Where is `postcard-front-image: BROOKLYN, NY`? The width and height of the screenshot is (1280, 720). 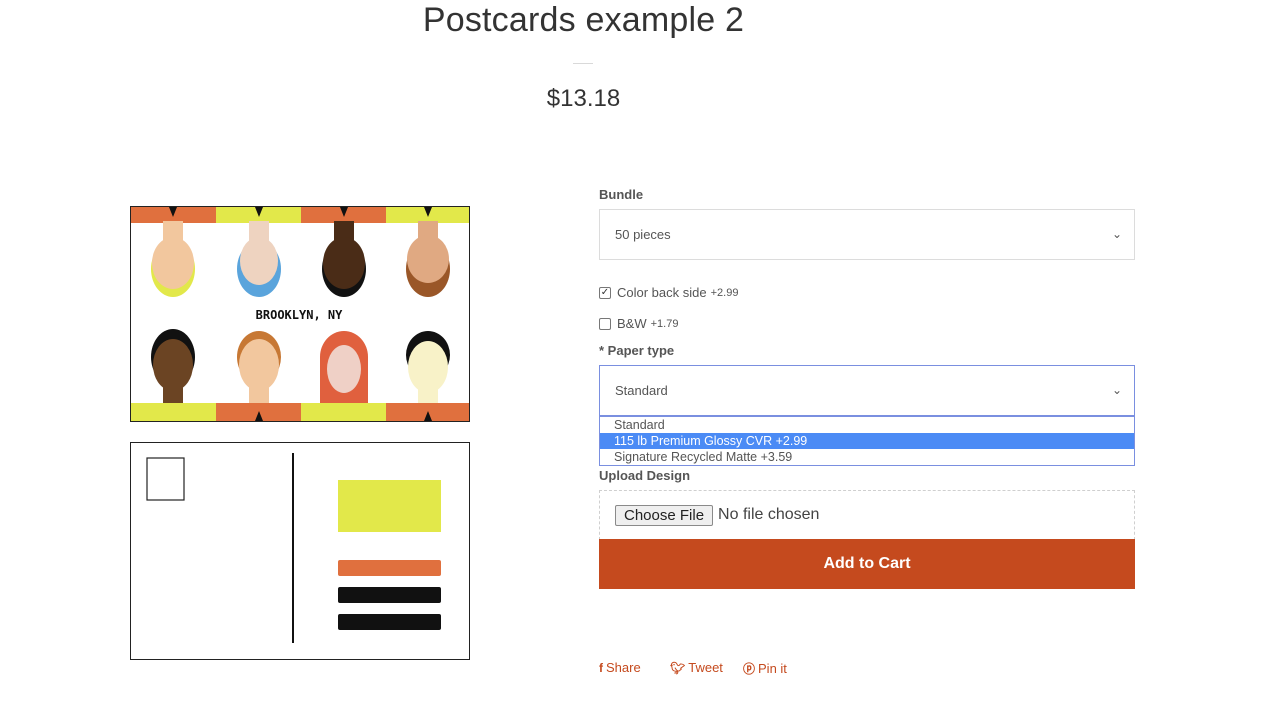 postcard-front-image: BROOKLYN, NY is located at coordinates (300, 314).